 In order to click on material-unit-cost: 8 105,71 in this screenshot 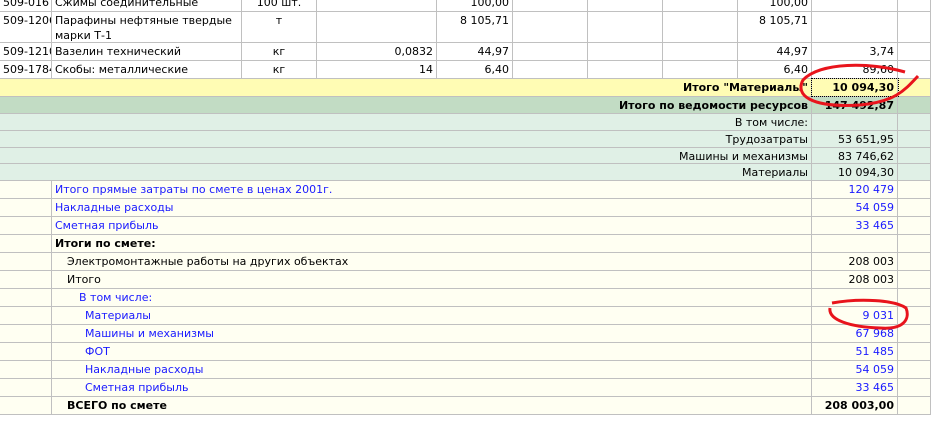, I will do `click(775, 27)`.